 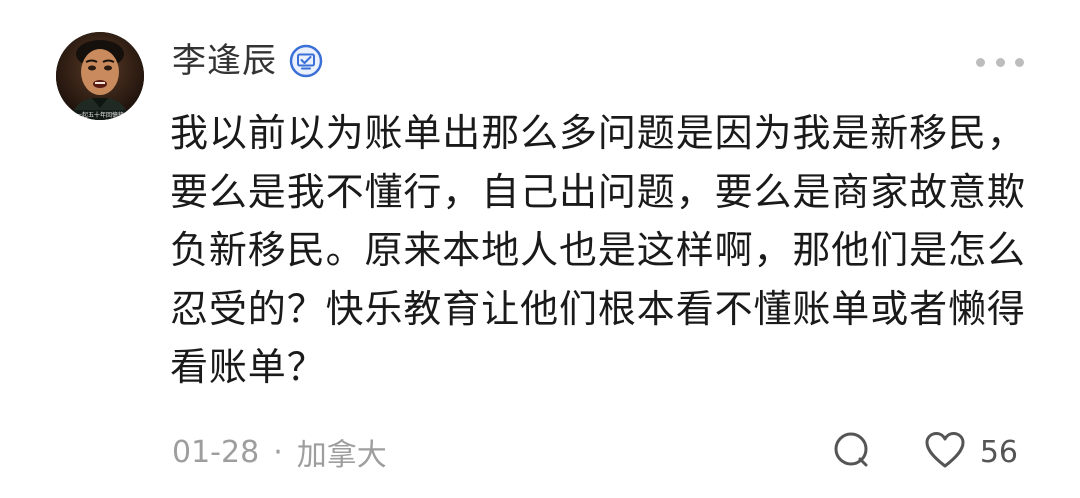 I want to click on comment-location: 加拿大, so click(x=341, y=455).